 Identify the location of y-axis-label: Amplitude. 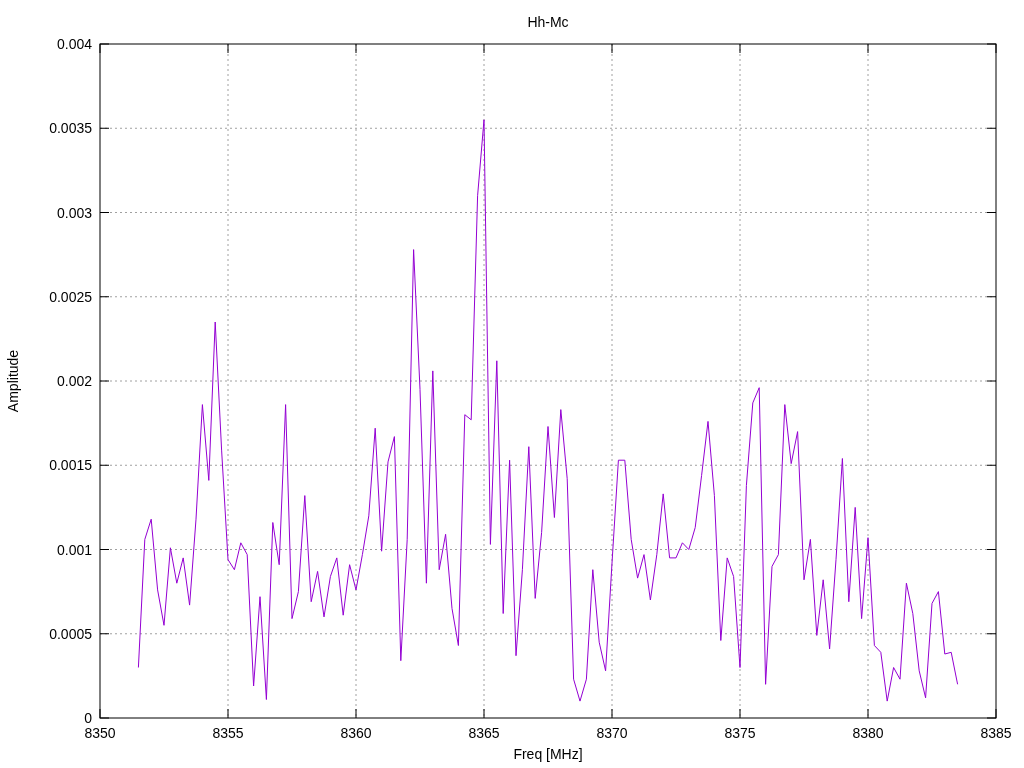
(13, 381).